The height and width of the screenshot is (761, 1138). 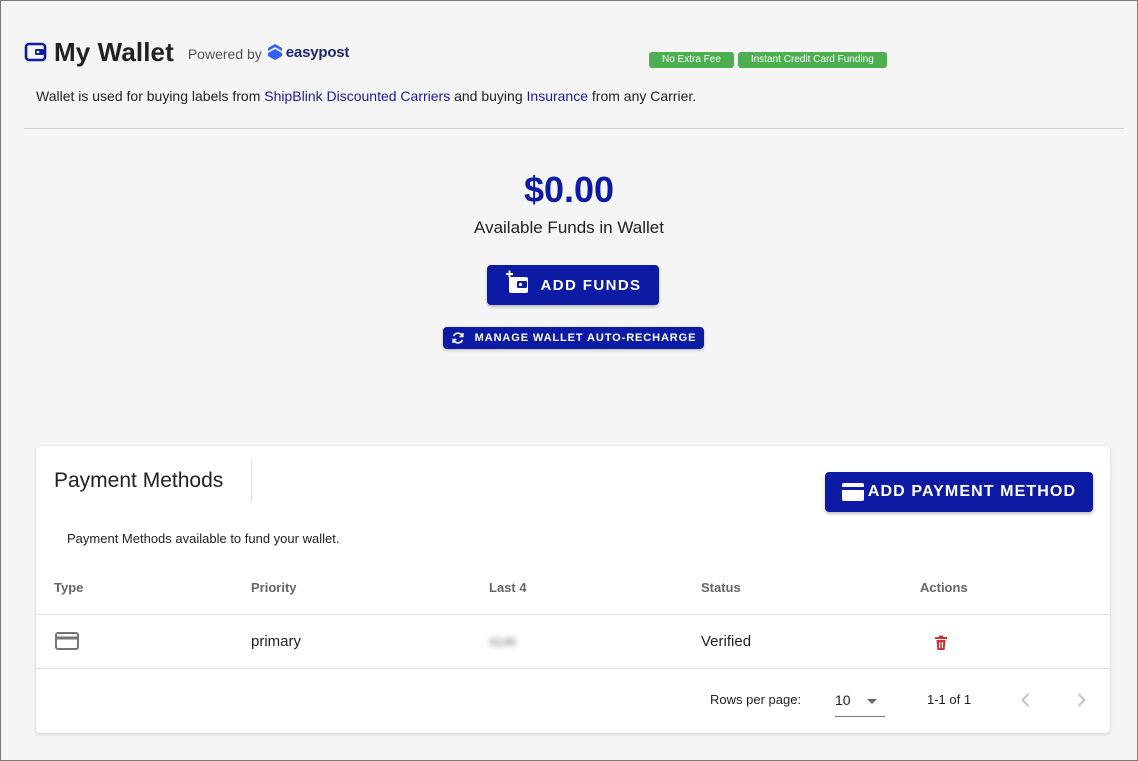 I want to click on easypost-logo: easypost, so click(x=308, y=52).